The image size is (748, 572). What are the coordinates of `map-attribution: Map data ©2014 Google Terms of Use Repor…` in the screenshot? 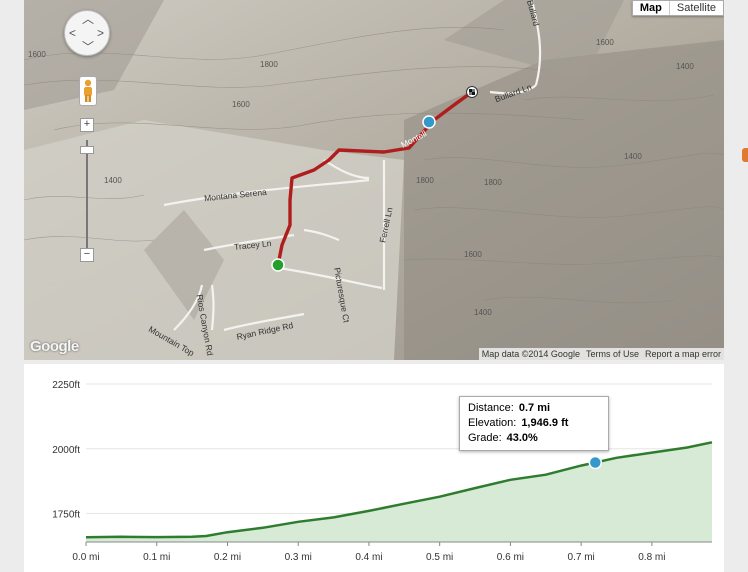 It's located at (601, 354).